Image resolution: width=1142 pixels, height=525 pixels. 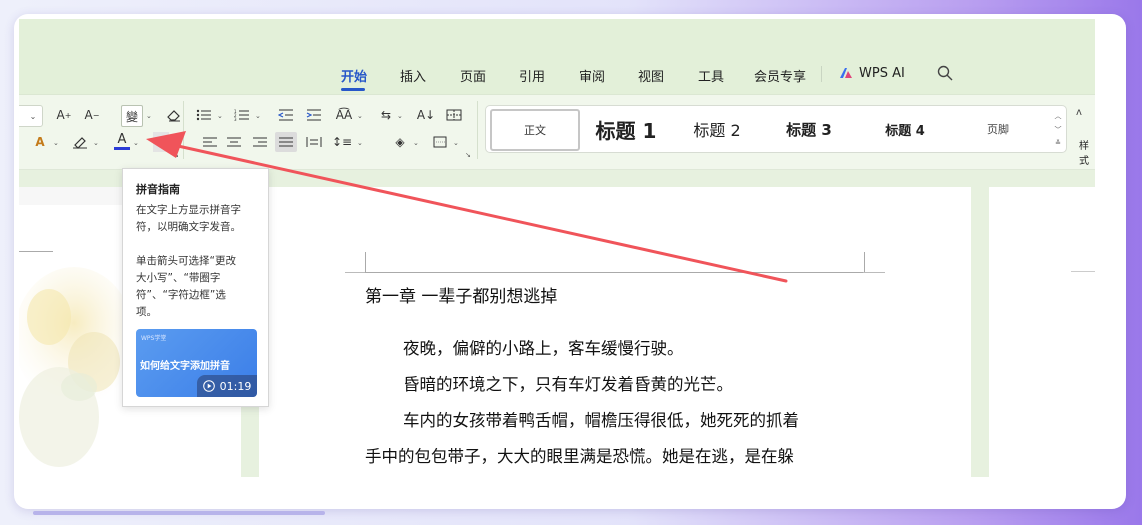 What do you see at coordinates (1087, 152) in the screenshot?
I see `styles-pane-label: 样式` at bounding box center [1087, 152].